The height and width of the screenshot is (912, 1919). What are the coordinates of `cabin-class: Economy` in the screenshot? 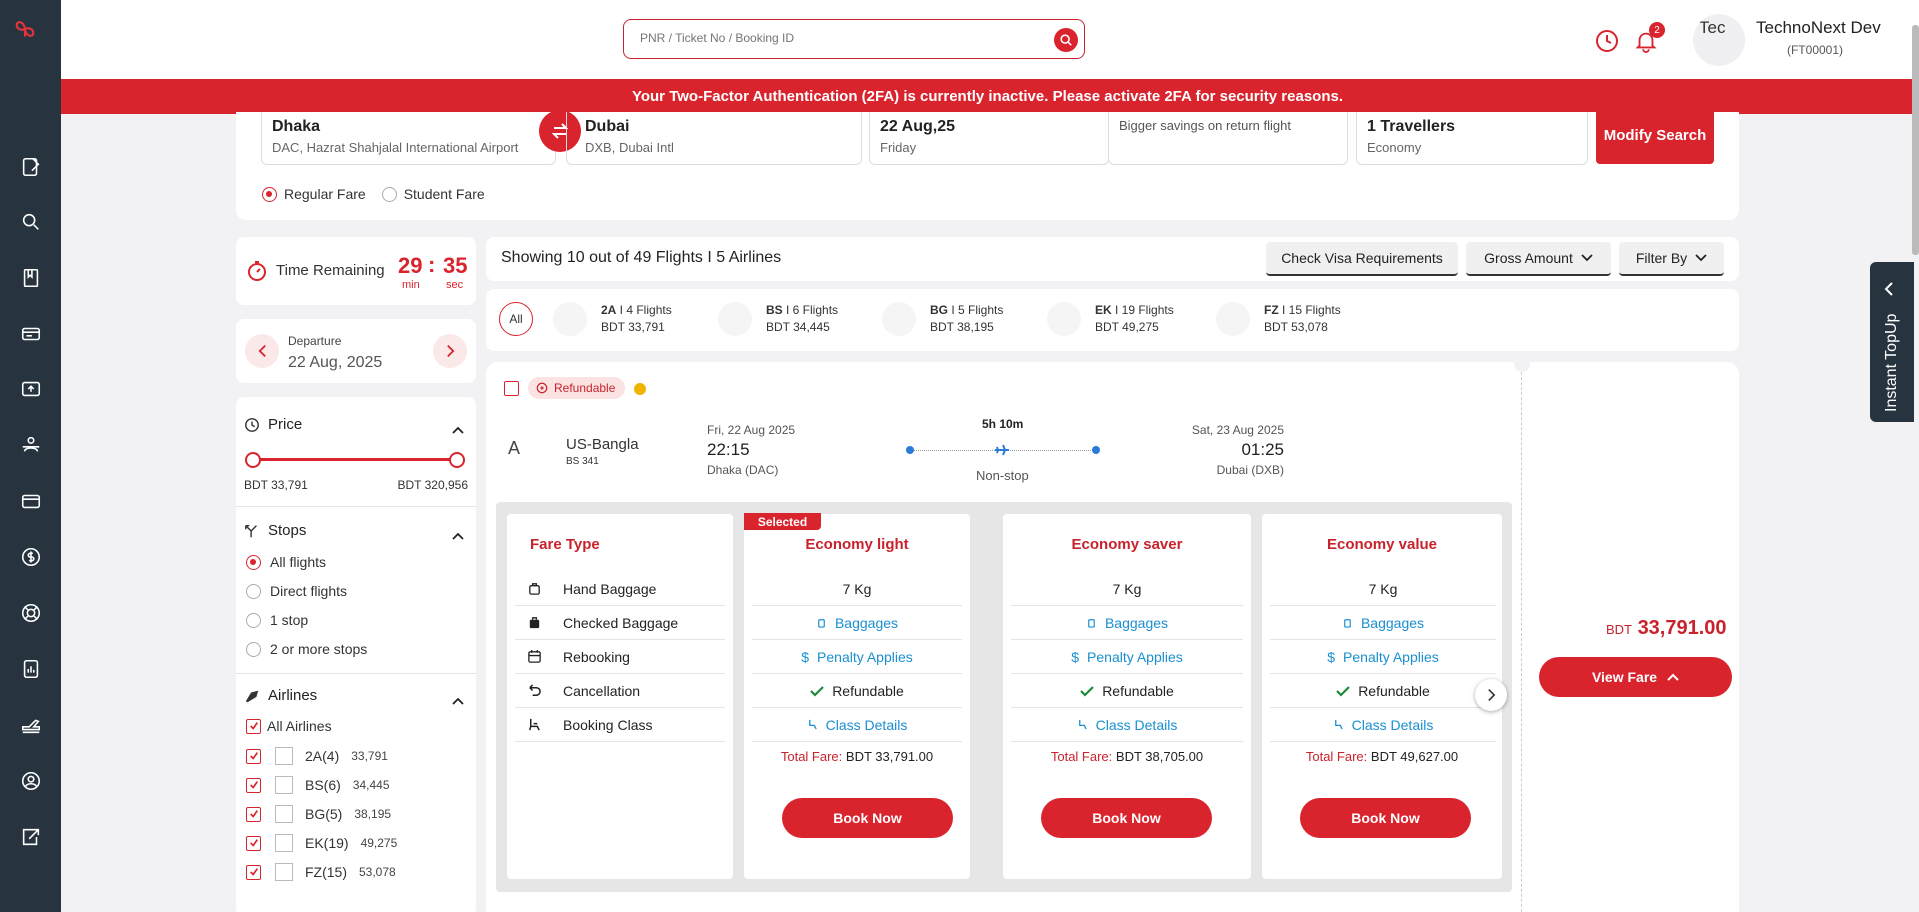 It's located at (1394, 147).